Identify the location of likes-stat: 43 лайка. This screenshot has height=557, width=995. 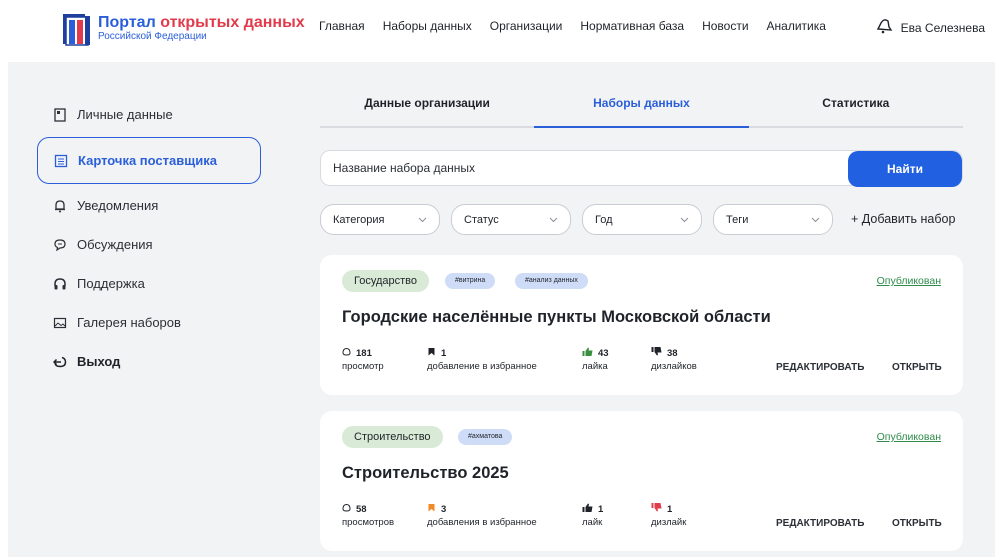
(595, 360).